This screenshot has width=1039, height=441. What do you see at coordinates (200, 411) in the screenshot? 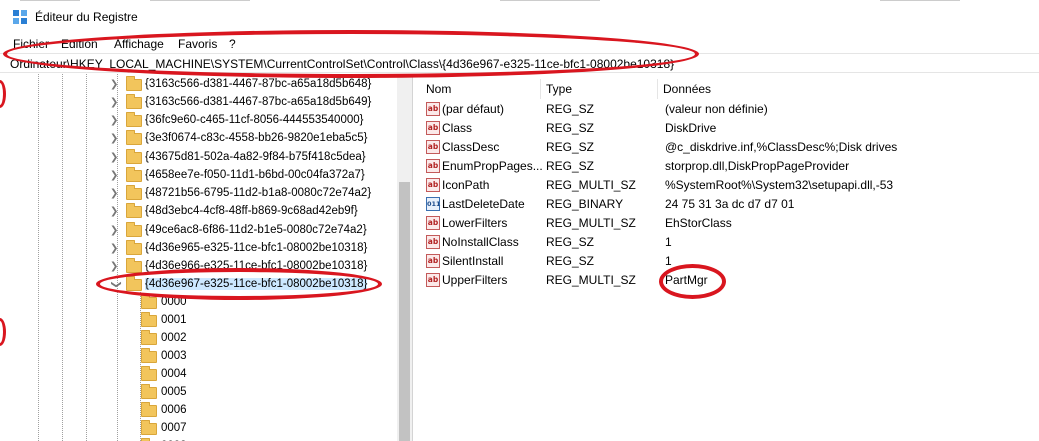
I see `tree-subkey: 0006` at bounding box center [200, 411].